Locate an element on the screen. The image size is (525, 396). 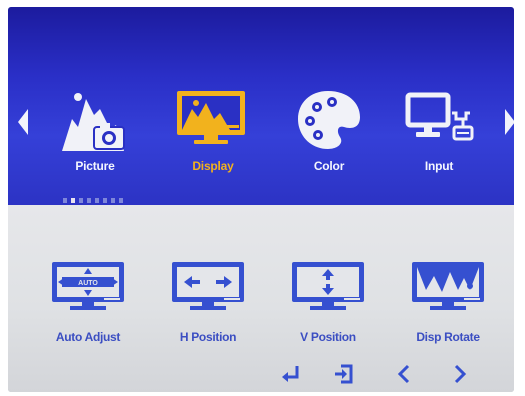
left-arrow-icon is located at coordinates (404, 374).